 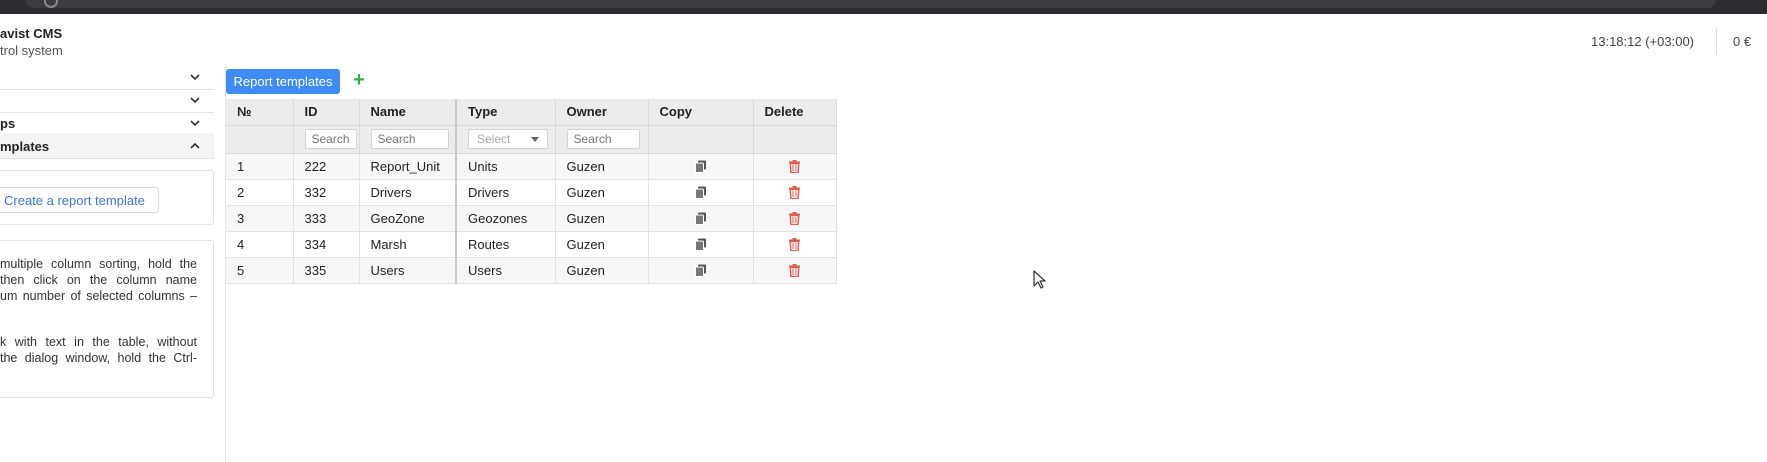 I want to click on sidebar-item-templates: mplates, so click(x=107, y=146).